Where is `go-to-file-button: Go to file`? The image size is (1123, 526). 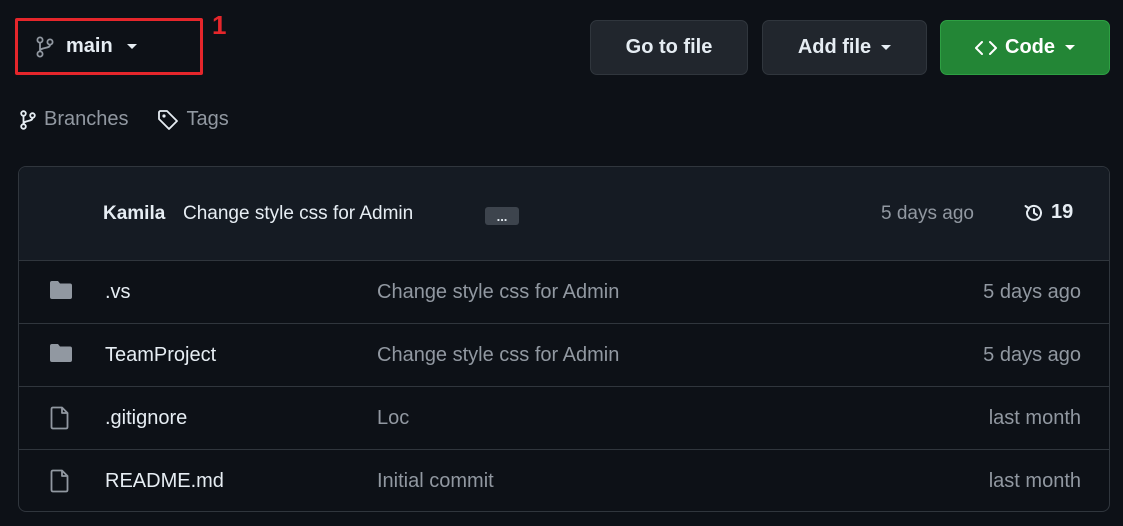
go-to-file-button: Go to file is located at coordinates (669, 47).